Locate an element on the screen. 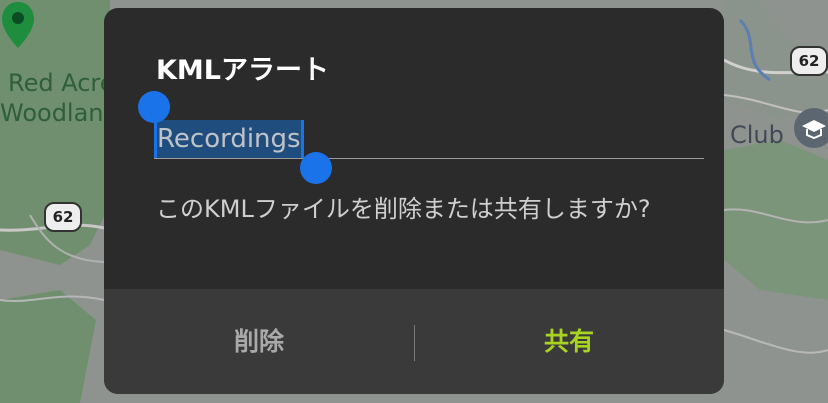 Image resolution: width=828 pixels, height=403 pixels. location-pin-icon is located at coordinates (18, 30).